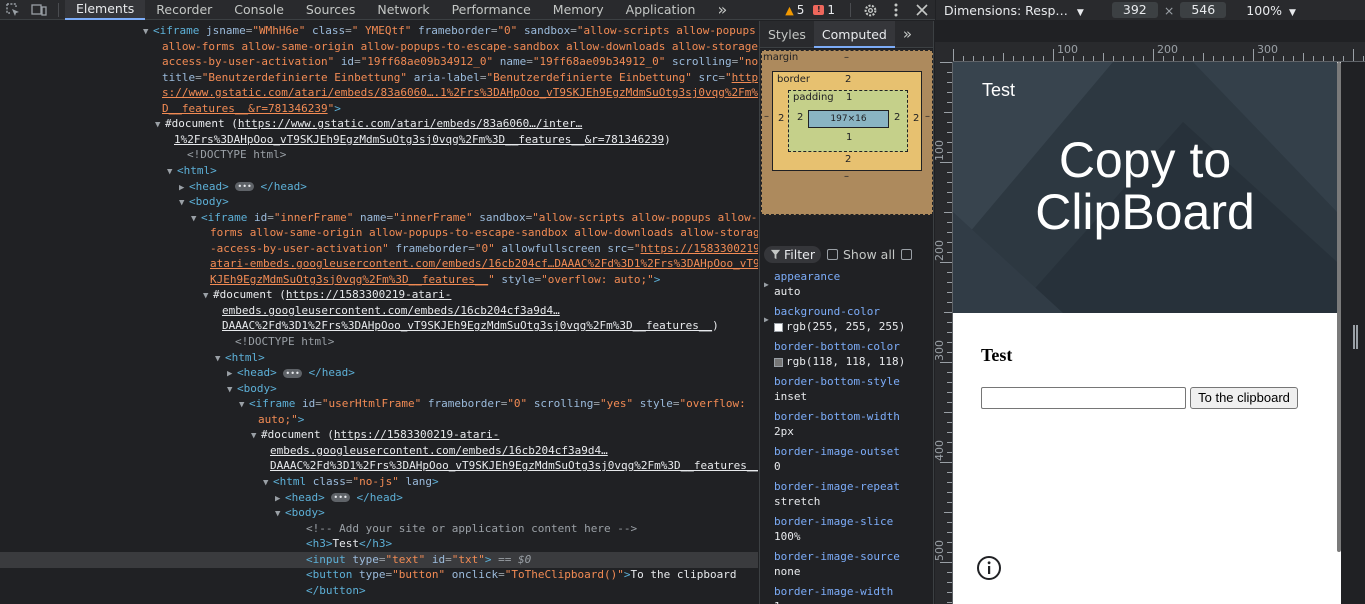 Image resolution: width=1365 pixels, height=604 pixels. Describe the element at coordinates (330, 10) in the screenshot. I see `tab-sources: Sources` at that location.